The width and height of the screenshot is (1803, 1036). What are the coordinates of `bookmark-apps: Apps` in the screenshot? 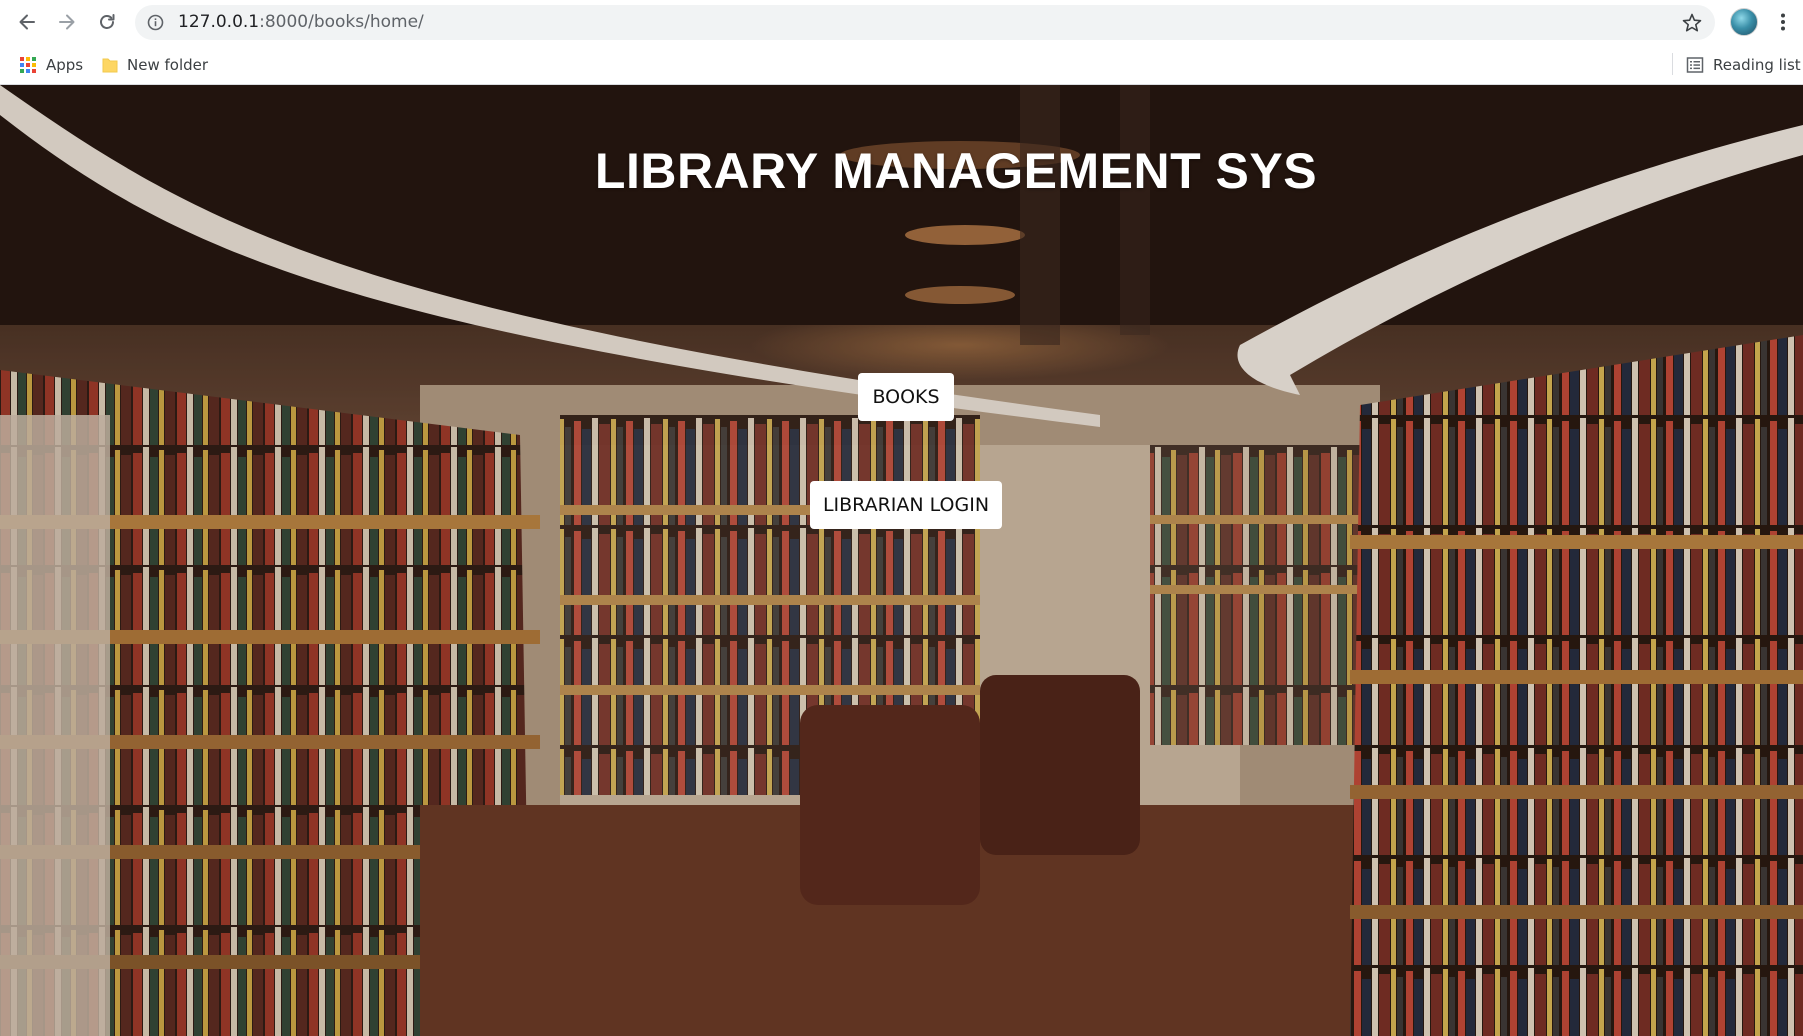 It's located at (51, 64).